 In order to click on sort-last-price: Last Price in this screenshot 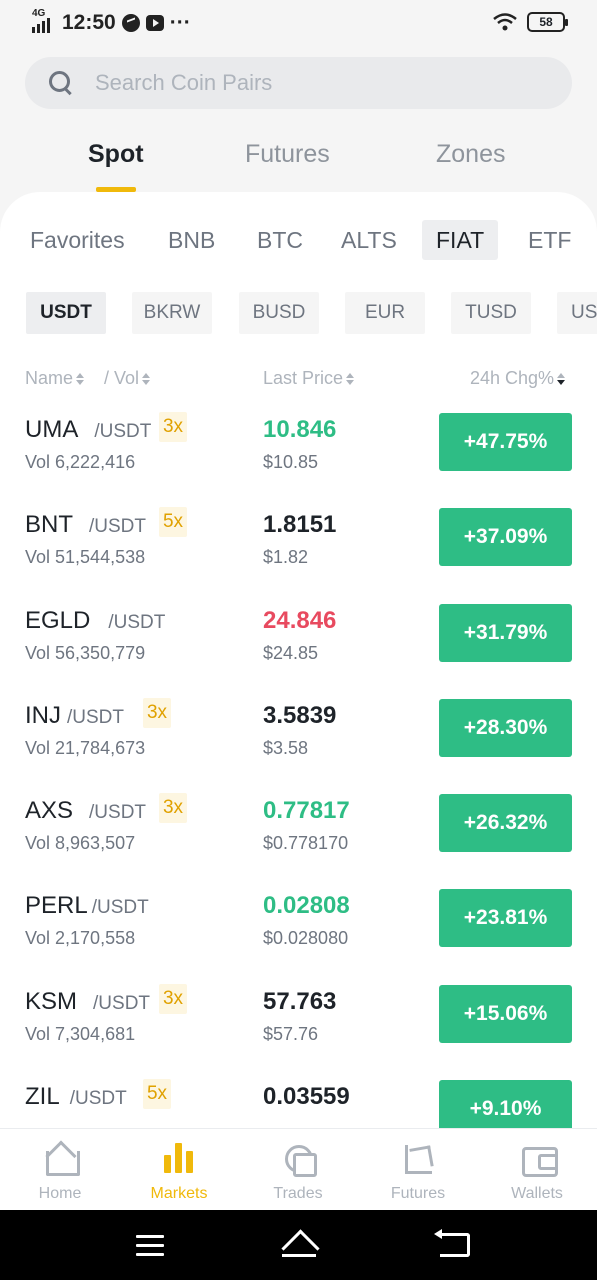, I will do `click(309, 378)`.